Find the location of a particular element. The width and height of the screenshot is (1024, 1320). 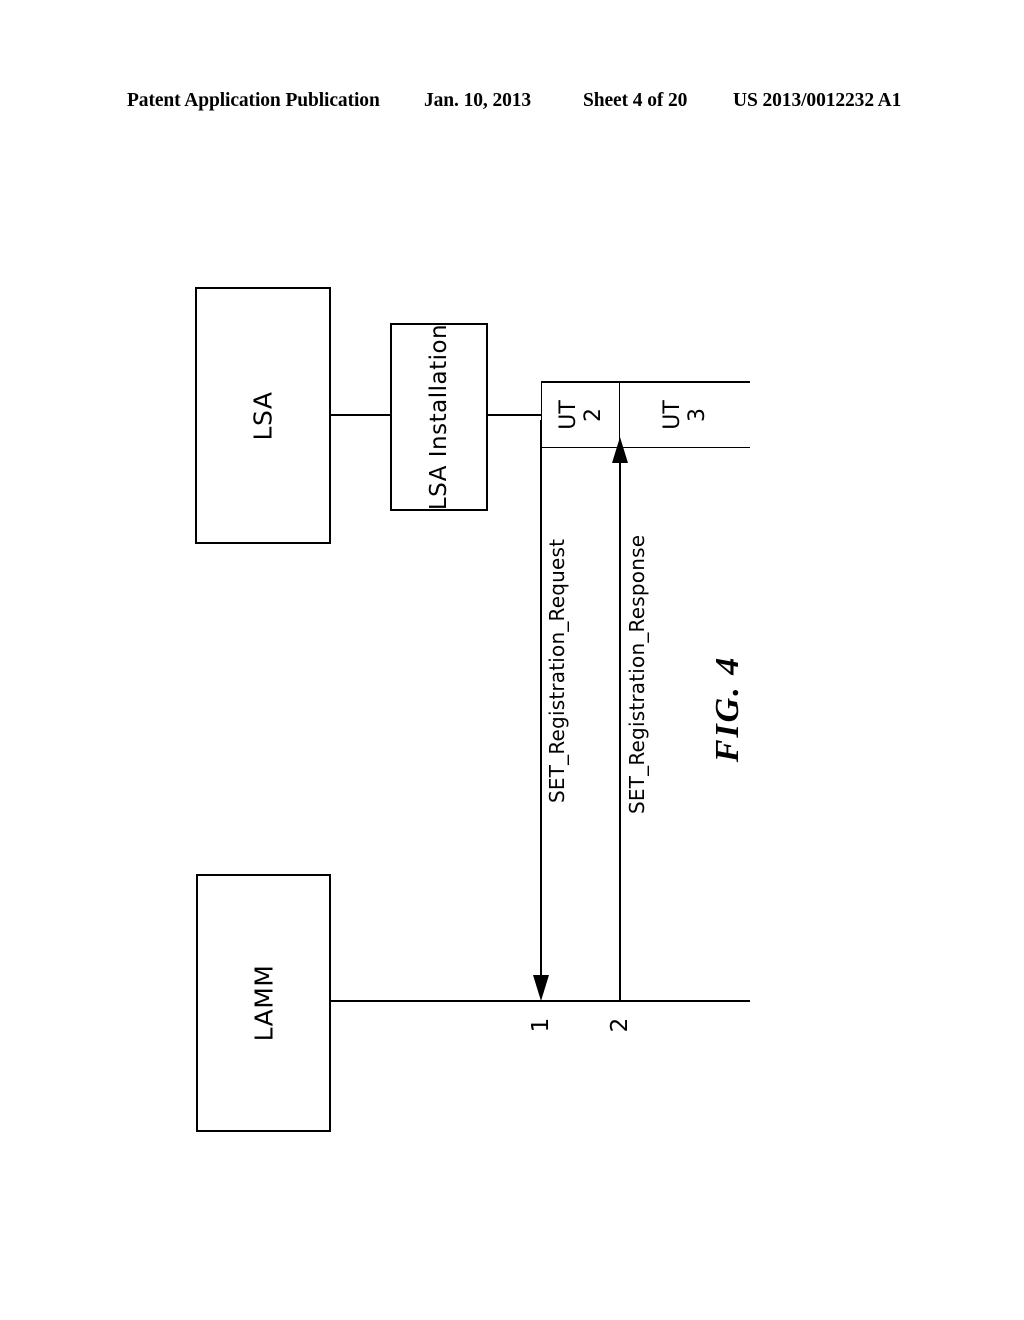

ut-cell-ut3: UT 3 is located at coordinates (685, 415).